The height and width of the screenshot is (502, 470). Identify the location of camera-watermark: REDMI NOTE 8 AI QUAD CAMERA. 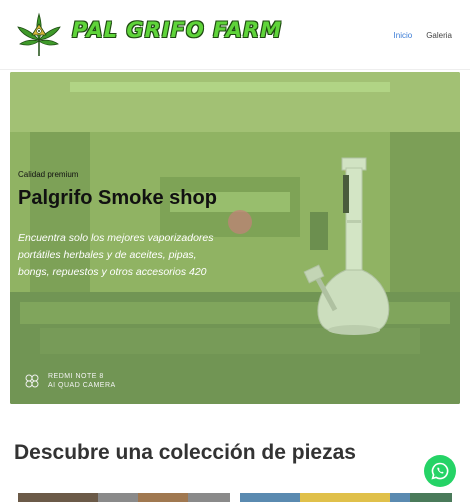
(70, 381).